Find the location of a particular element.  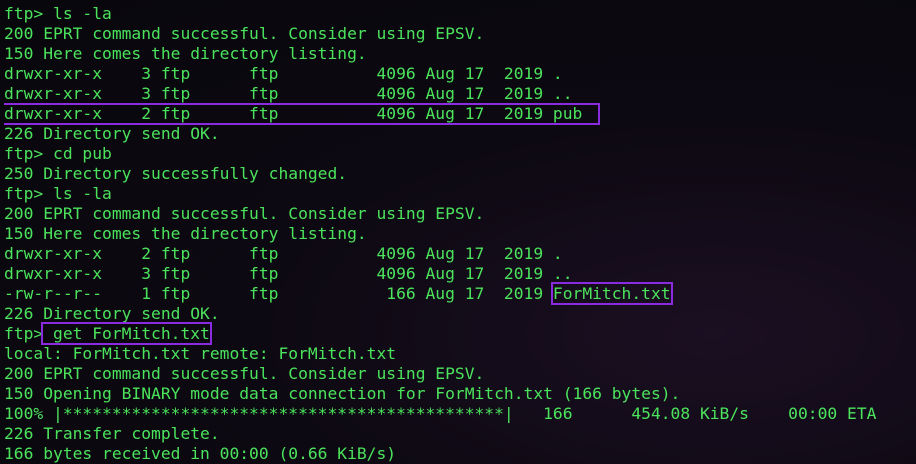

file-listing-text: -rw-r--r-- 1 ftp ftp 166 Aug 17 2019 is located at coordinates (278, 293).